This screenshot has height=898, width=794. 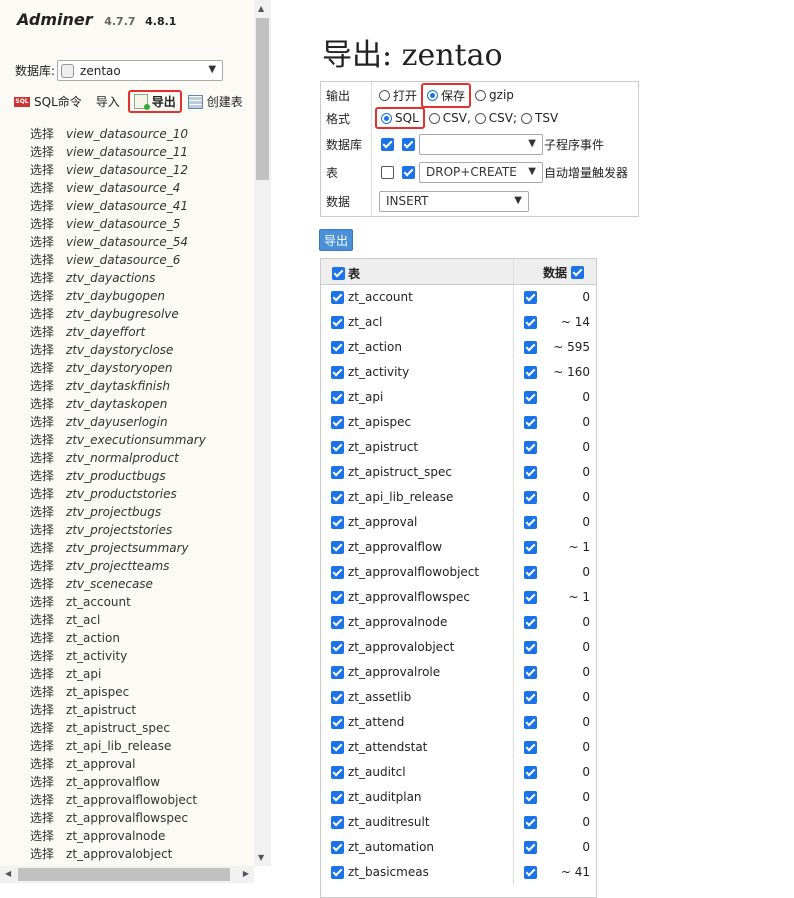 What do you see at coordinates (398, 95) in the screenshot?
I see `output-open: 打开` at bounding box center [398, 95].